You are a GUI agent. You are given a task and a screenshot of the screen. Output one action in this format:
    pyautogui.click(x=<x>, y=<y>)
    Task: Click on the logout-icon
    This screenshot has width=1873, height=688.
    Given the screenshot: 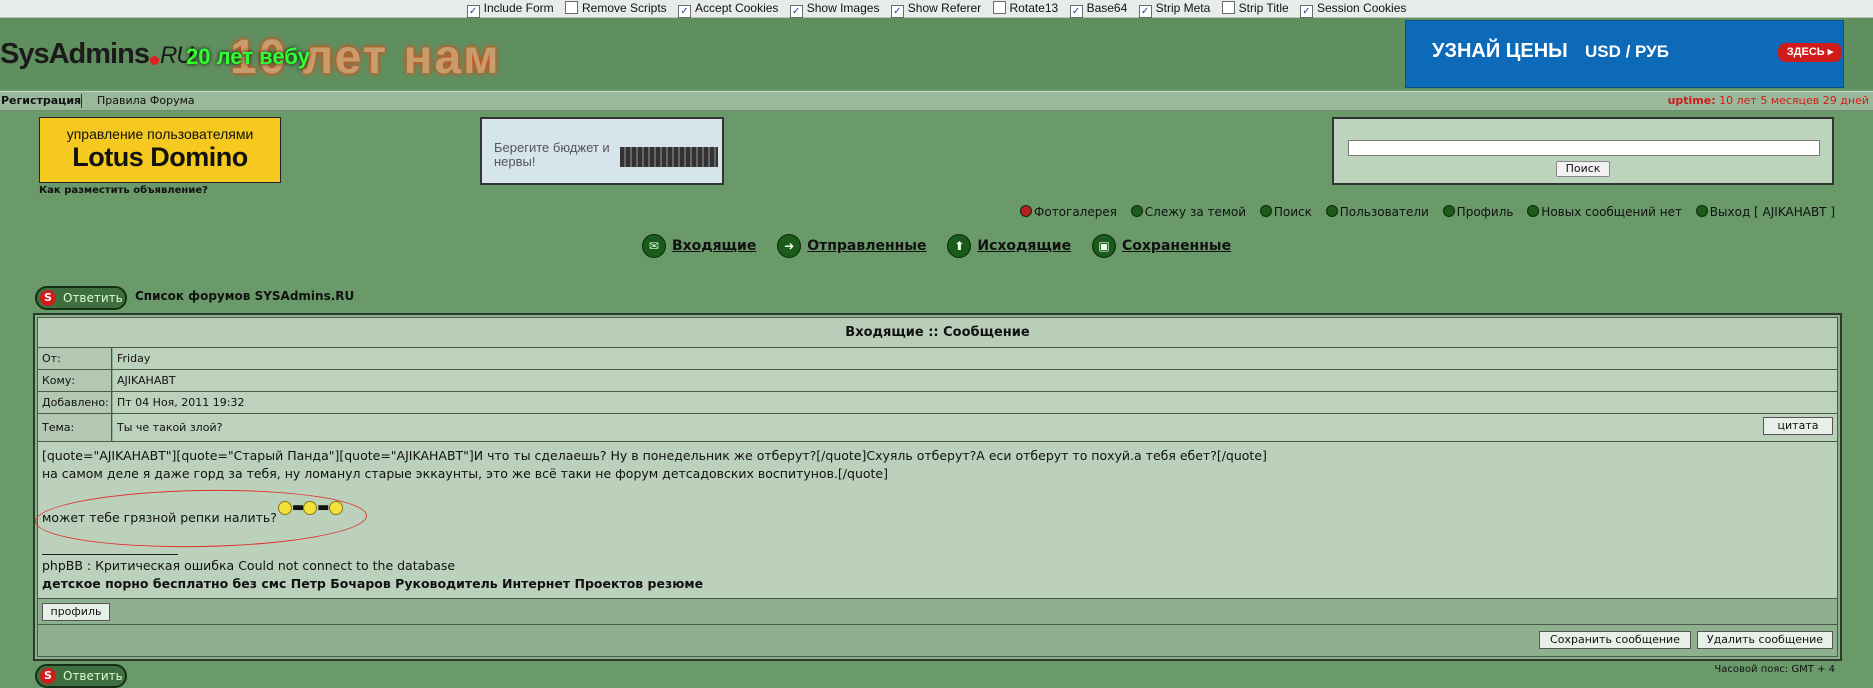 What is the action you would take?
    pyautogui.click(x=1701, y=211)
    